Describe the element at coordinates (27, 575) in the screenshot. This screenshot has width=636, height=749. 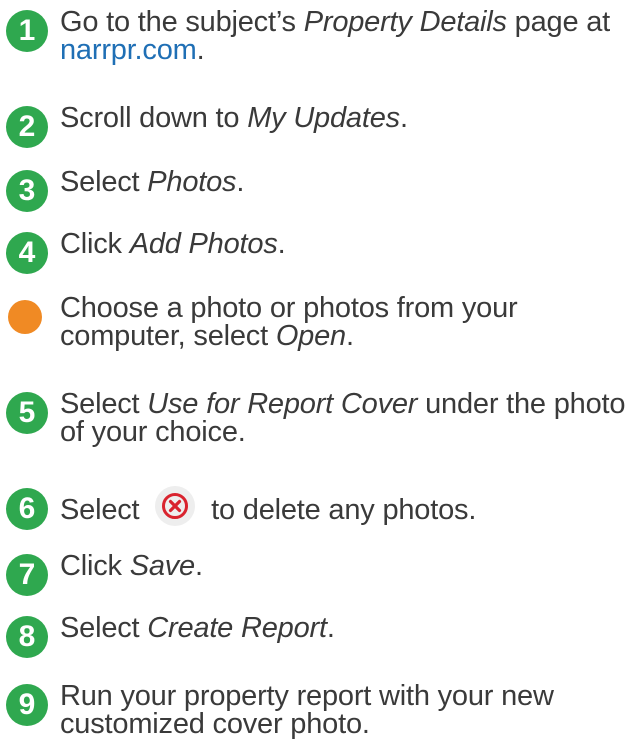
I see `step-number-badge: 7` at that location.